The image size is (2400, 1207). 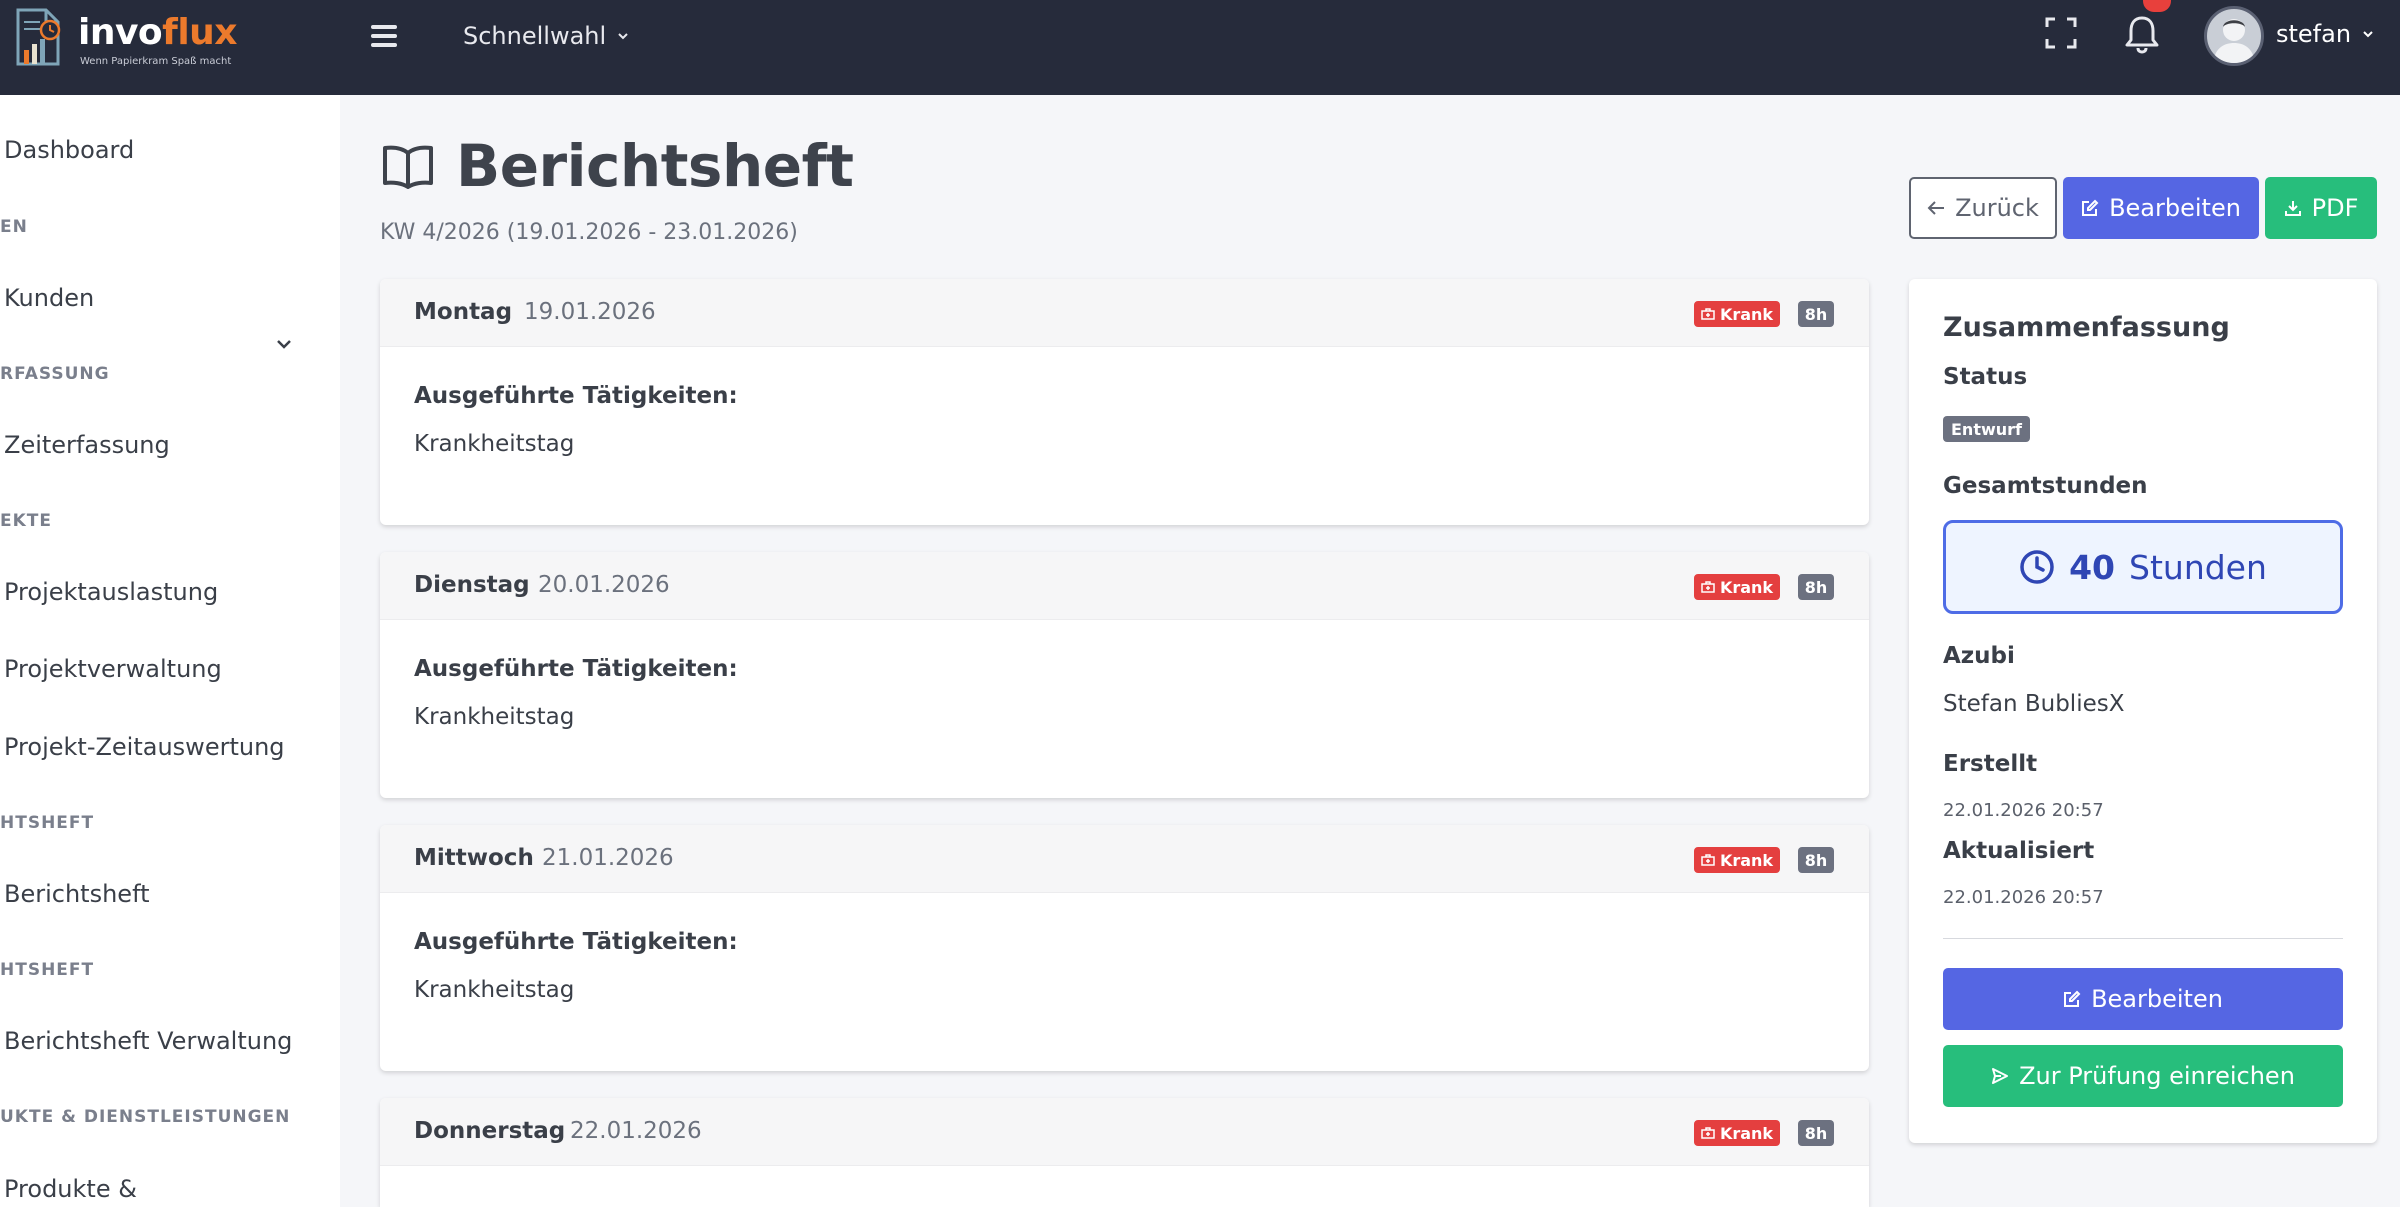 I want to click on sidebar-item-berichtsheft-verwaltung: Berichtsheft Verwaltung, so click(x=148, y=1041).